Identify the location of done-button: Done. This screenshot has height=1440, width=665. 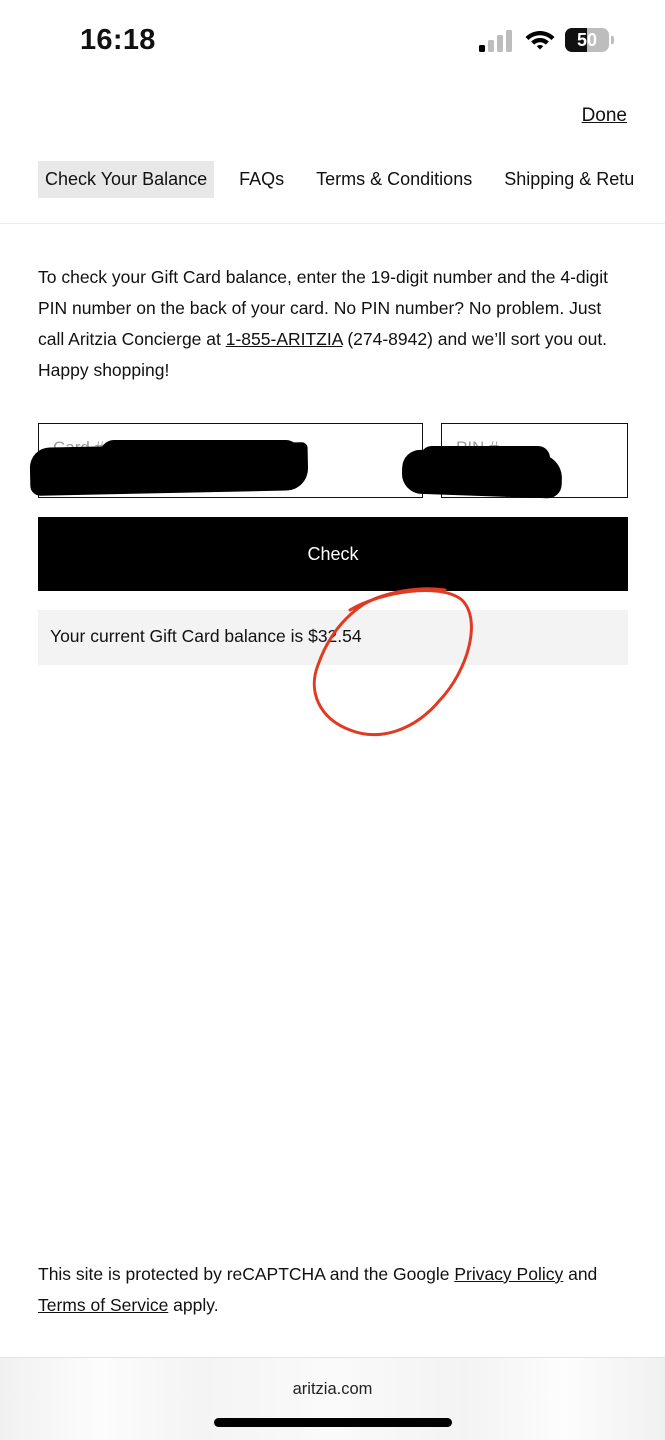
(604, 116).